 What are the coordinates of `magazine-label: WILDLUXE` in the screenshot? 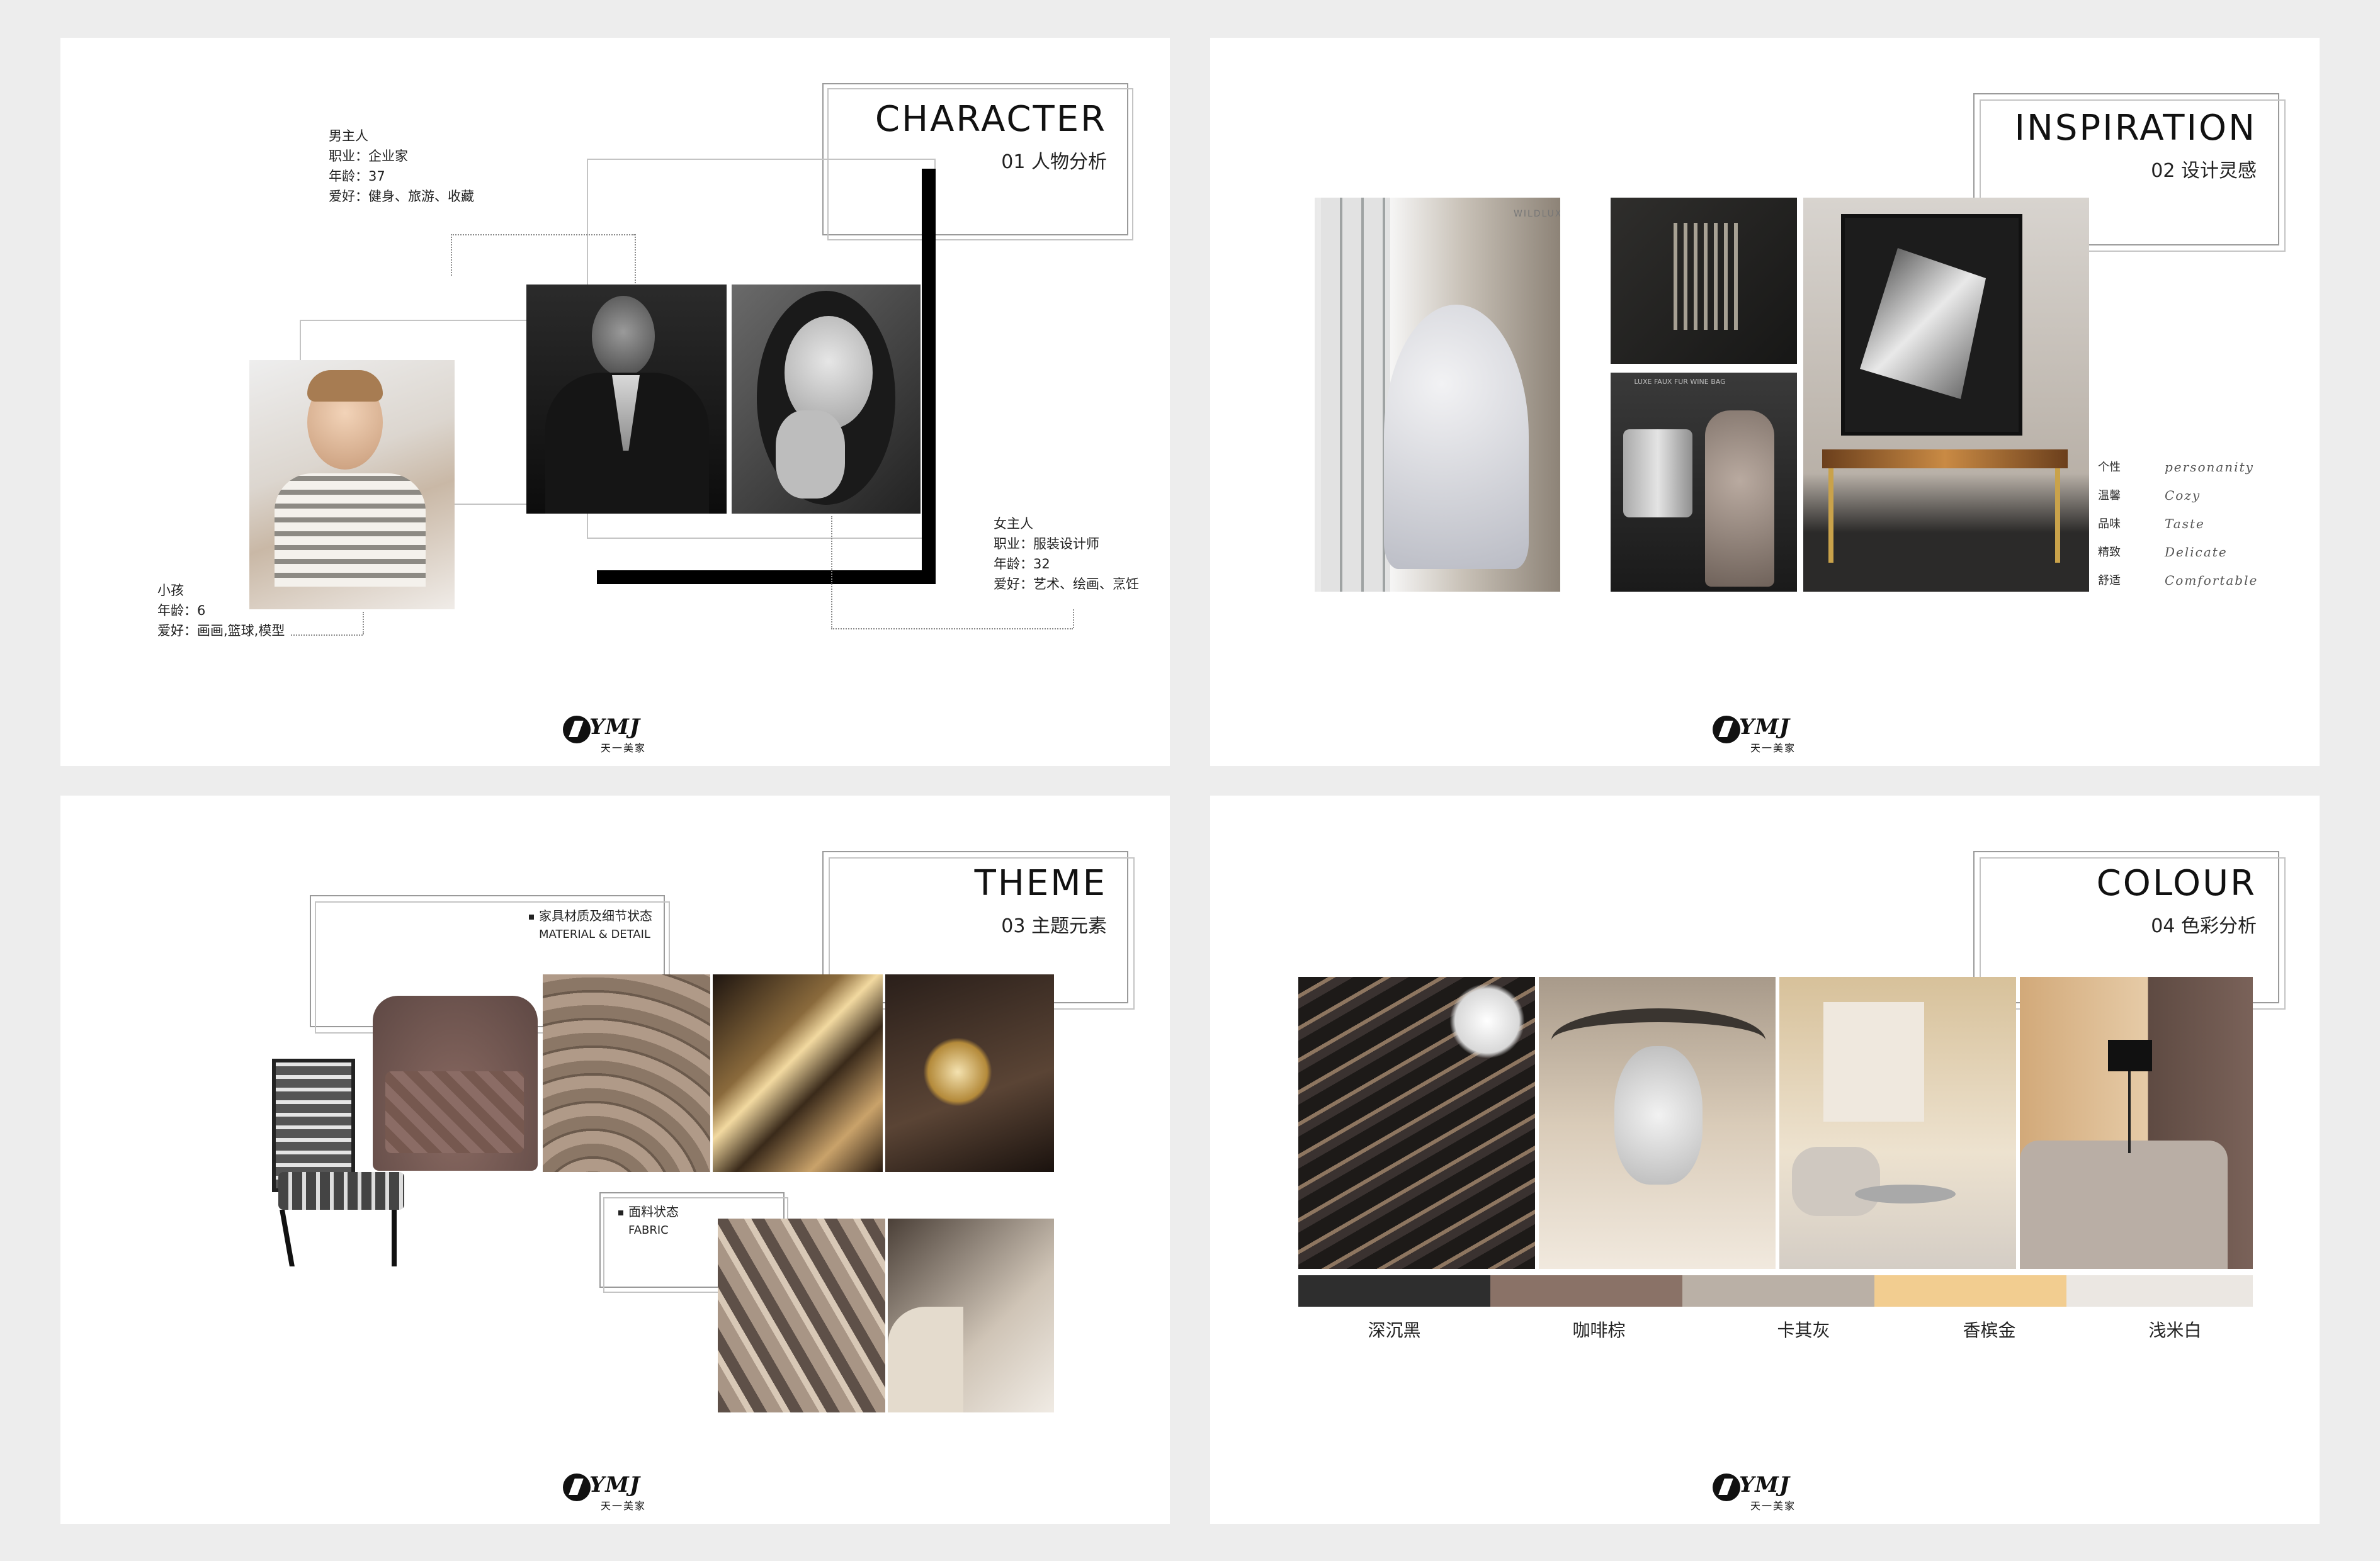 It's located at (1537, 214).